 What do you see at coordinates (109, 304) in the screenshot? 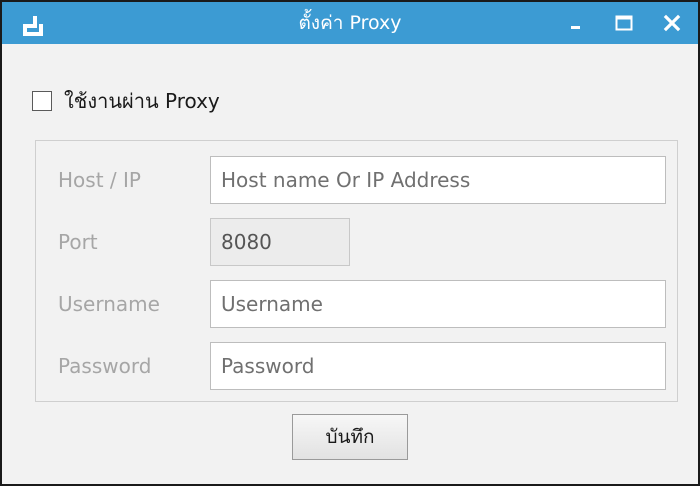
I see `username-label: Username` at bounding box center [109, 304].